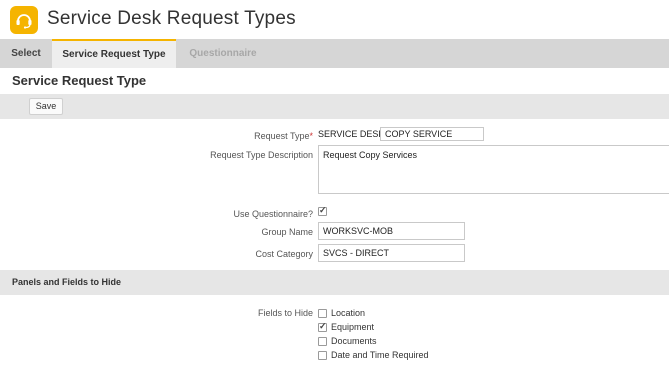 The image size is (669, 373). What do you see at coordinates (322, 341) in the screenshot?
I see `documents-checkbox` at bounding box center [322, 341].